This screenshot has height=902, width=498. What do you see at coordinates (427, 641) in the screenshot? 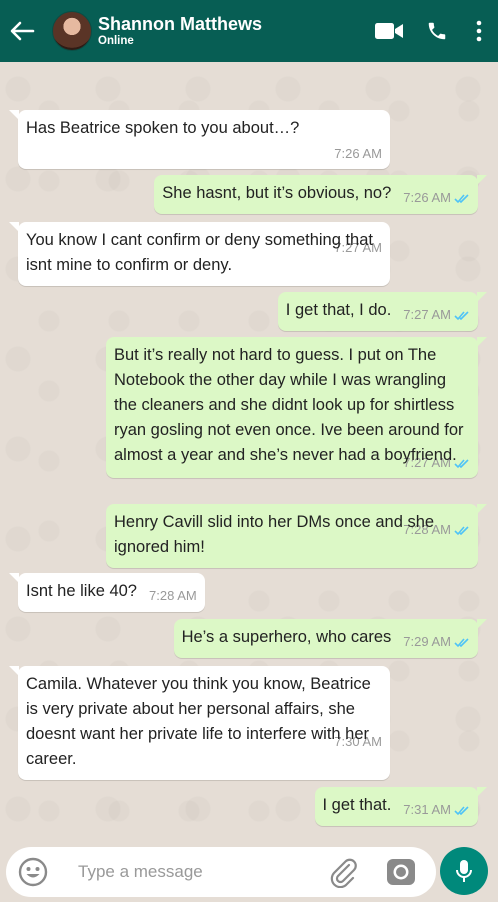
I see `message-time: 7:29 AM` at bounding box center [427, 641].